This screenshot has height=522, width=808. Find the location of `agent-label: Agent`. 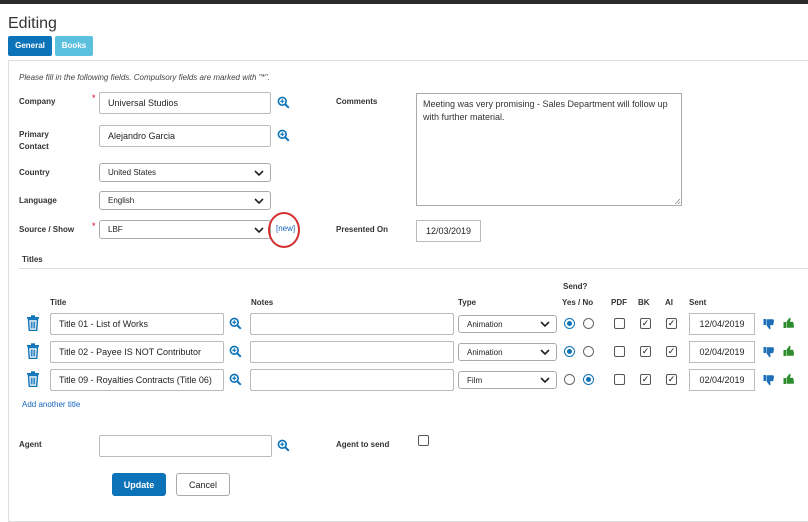

agent-label: Agent is located at coordinates (30, 444).